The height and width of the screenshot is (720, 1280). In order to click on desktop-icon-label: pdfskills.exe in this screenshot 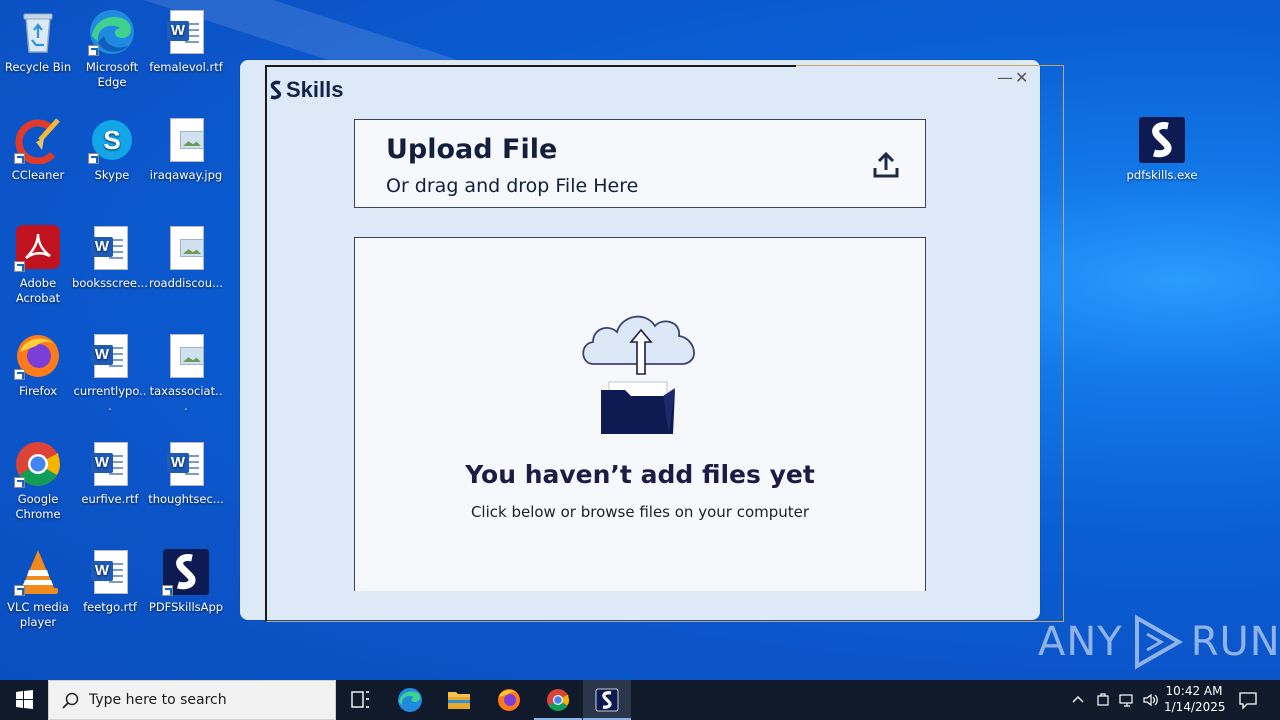, I will do `click(1162, 175)`.